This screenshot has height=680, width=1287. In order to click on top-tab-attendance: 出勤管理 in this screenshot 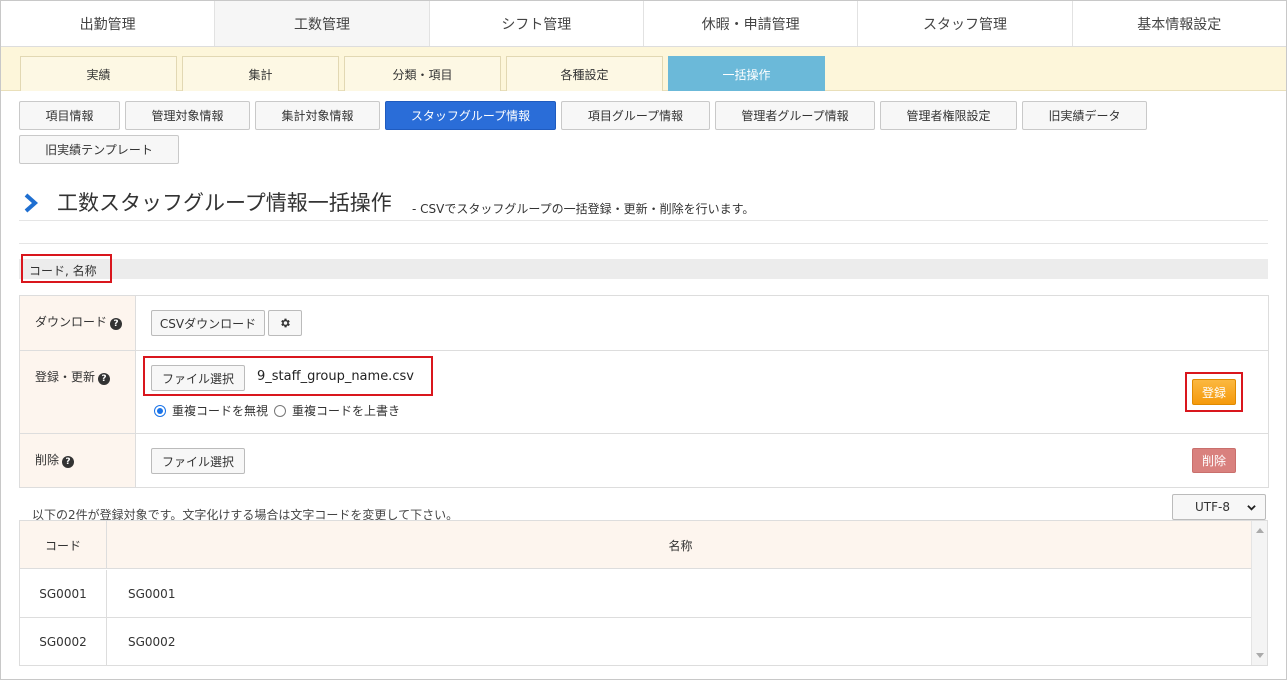, I will do `click(108, 23)`.